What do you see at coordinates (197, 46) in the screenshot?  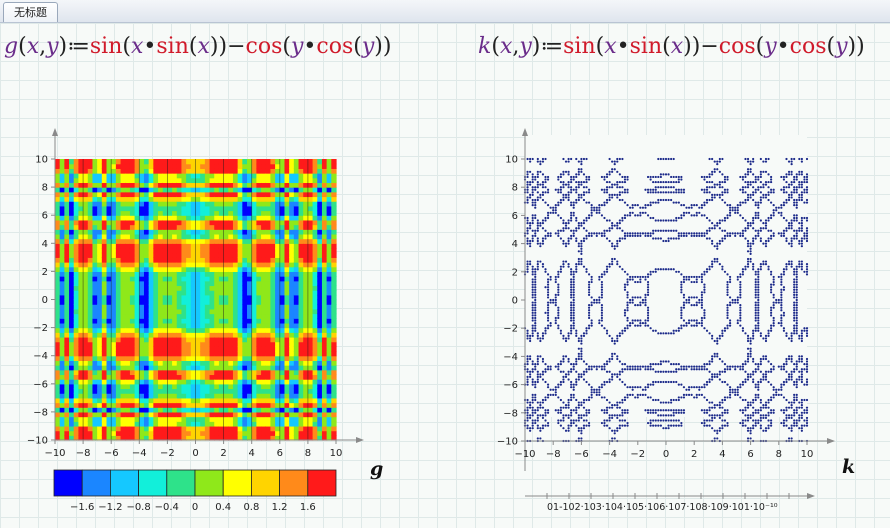 I see `formula-g: g(x,y)≔sin(x•sin(x))−cos(y•cos(y))` at bounding box center [197, 46].